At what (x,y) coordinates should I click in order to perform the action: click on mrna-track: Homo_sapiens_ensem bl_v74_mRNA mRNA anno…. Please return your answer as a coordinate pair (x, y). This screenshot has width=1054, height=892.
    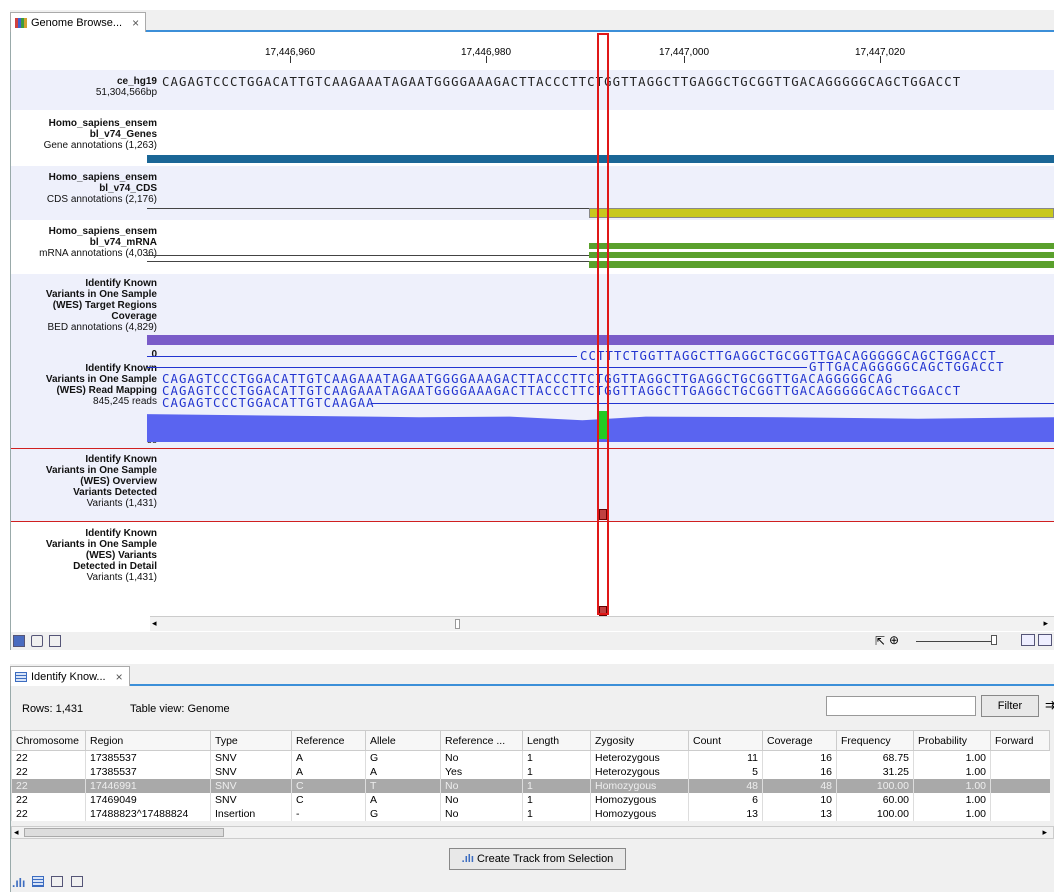
    Looking at the image, I should click on (532, 247).